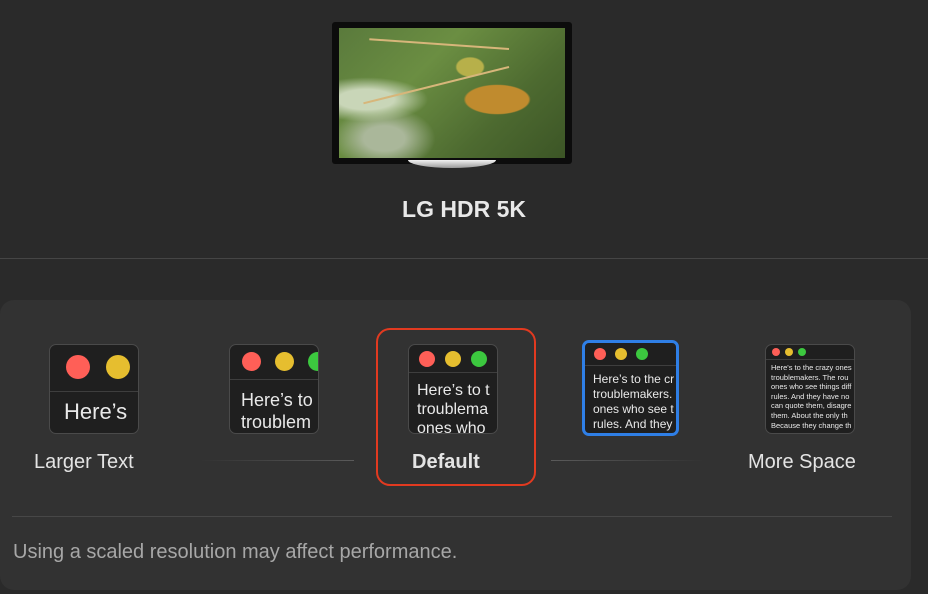 The width and height of the screenshot is (928, 594). Describe the element at coordinates (446, 462) in the screenshot. I see `option-label-default: Default` at that location.